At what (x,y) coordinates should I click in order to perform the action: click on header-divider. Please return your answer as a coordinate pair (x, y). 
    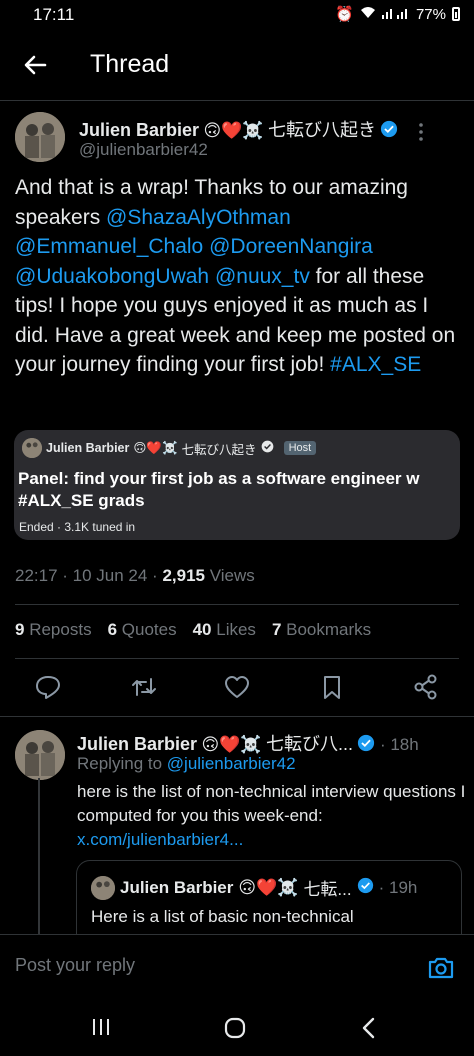
    Looking at the image, I should click on (237, 100).